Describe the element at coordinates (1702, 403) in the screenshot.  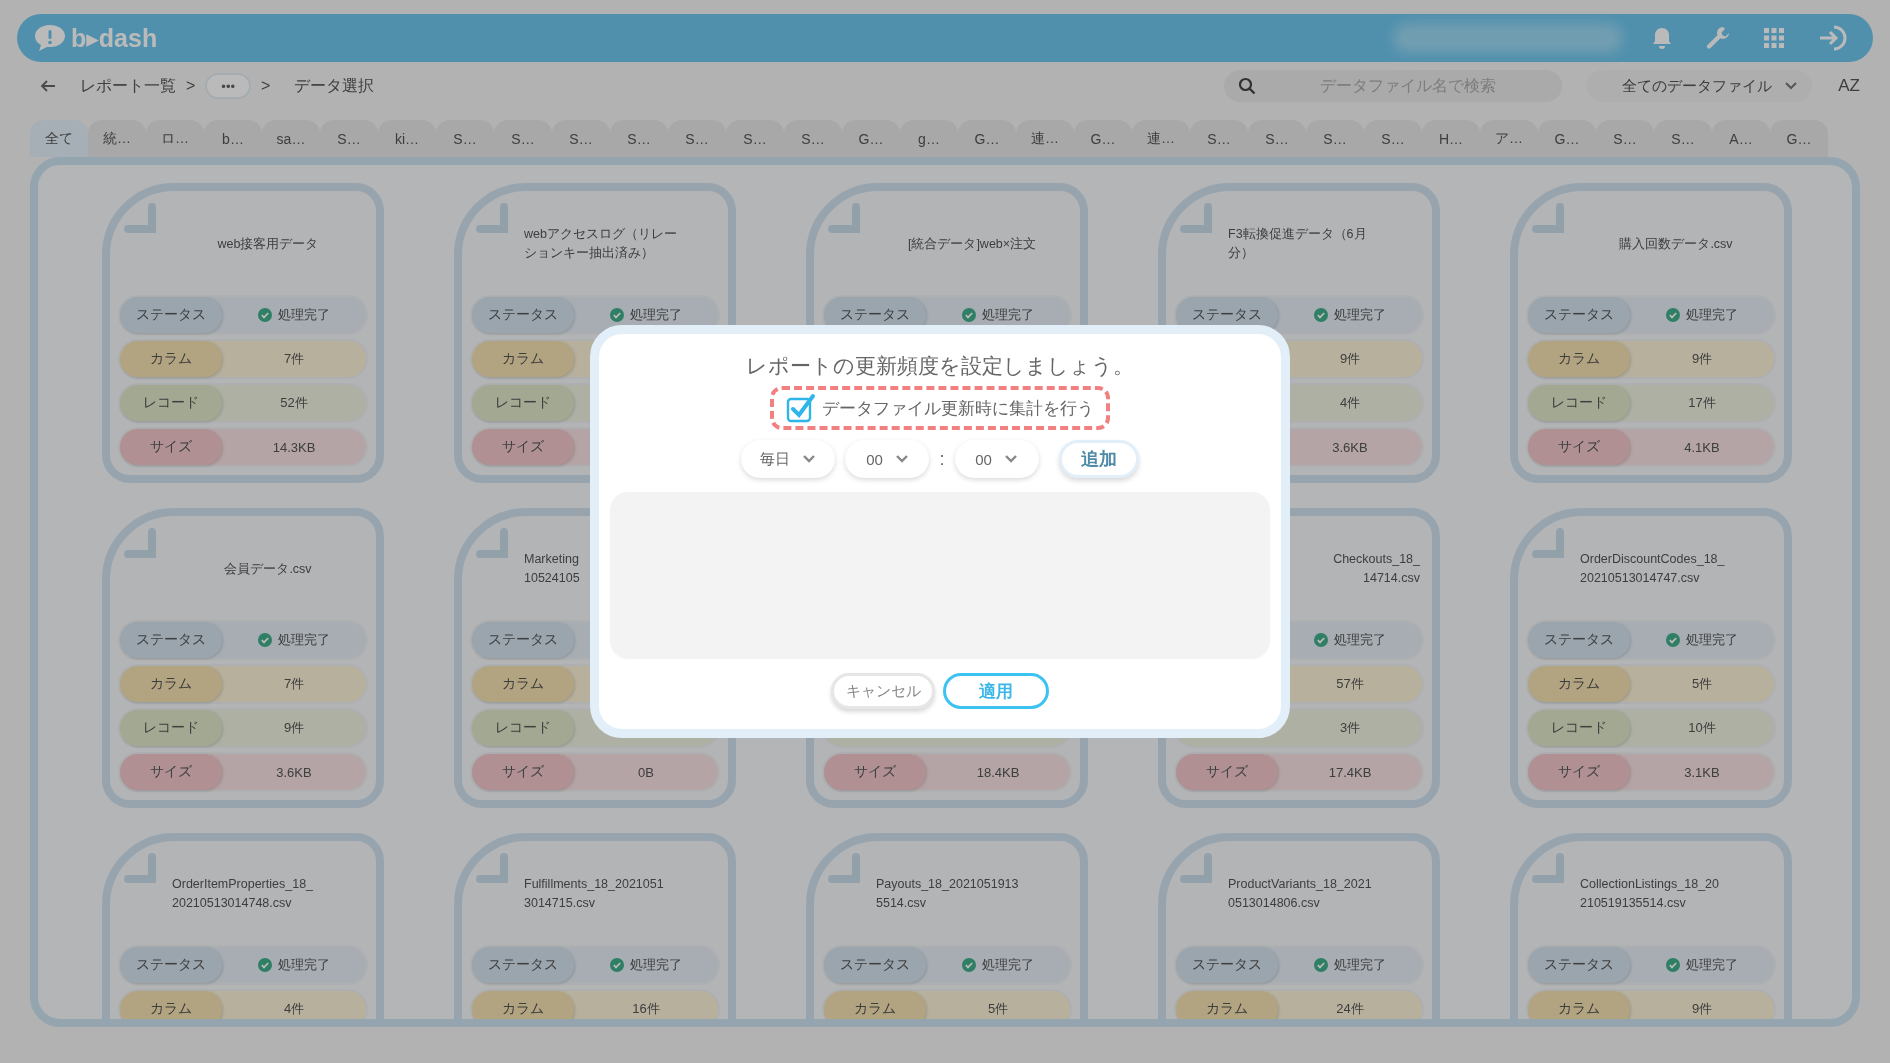
I see `row-value: 17件` at that location.